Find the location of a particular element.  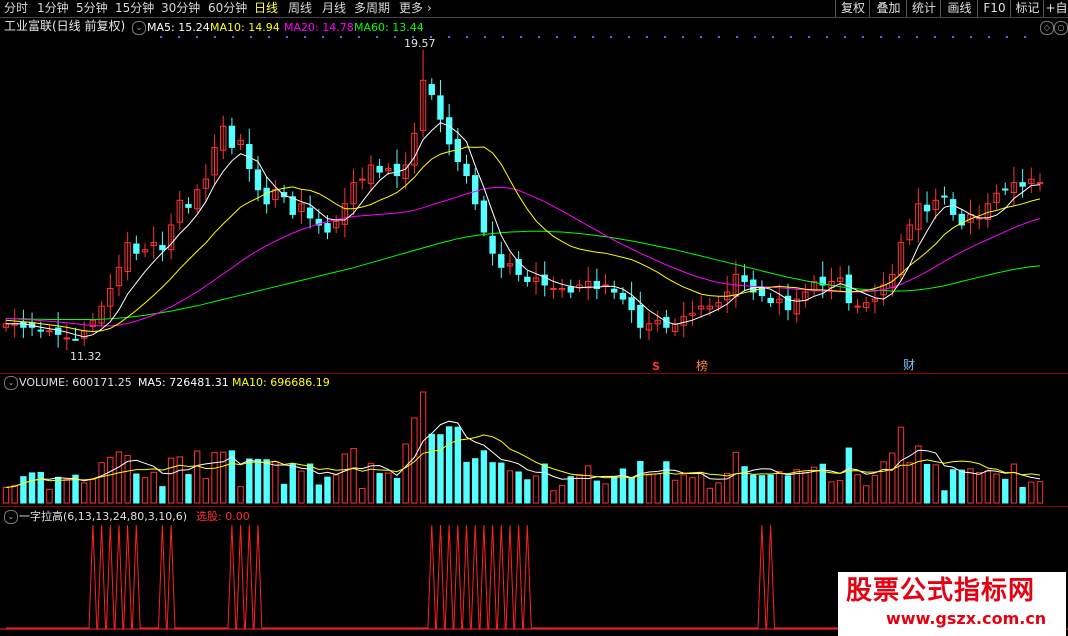

pane-settings-icon: ○ is located at coordinates (1061, 28).